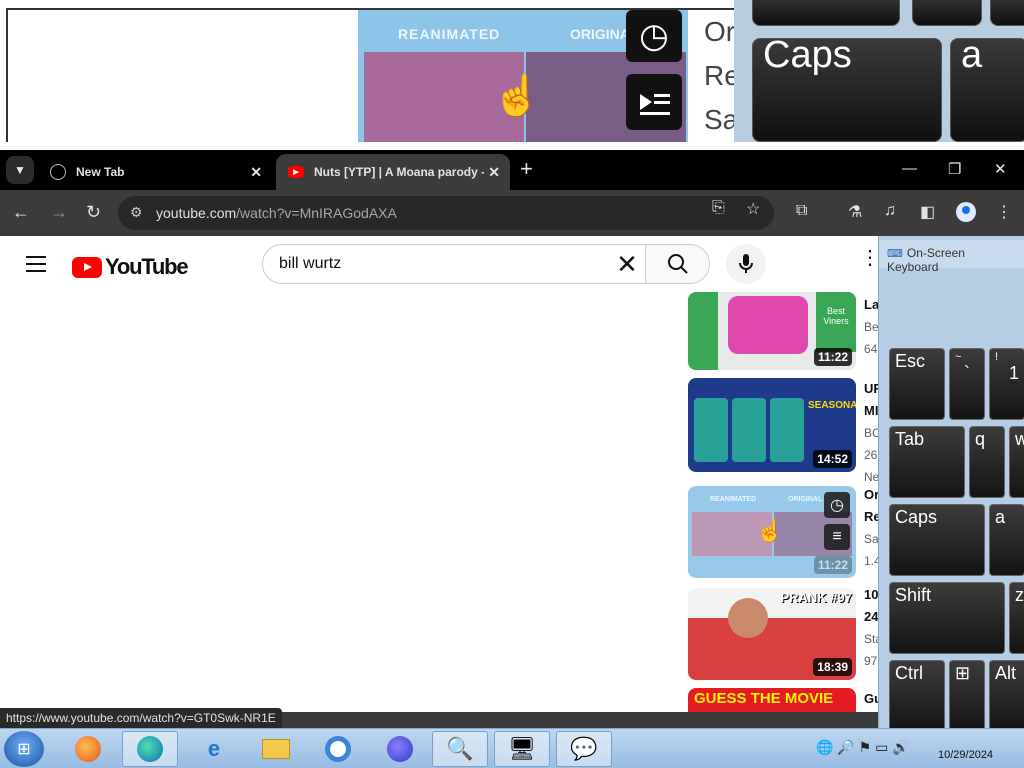  Describe the element at coordinates (966, 212) in the screenshot. I see `profile-avatar` at that location.